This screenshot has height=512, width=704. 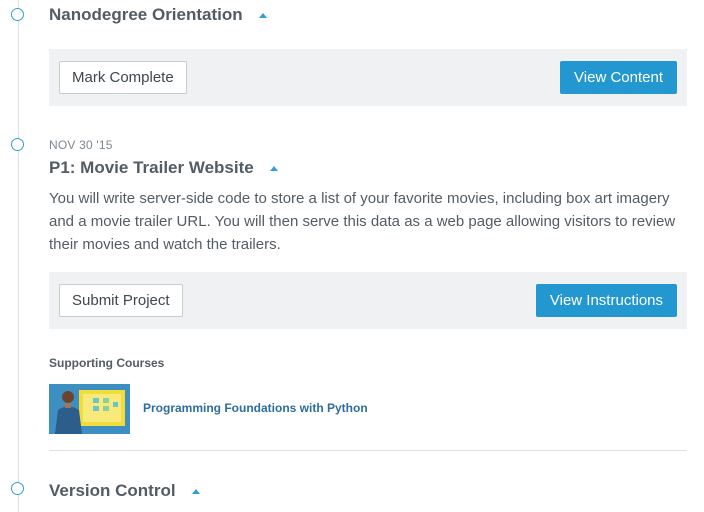 I want to click on section-title: Version Control, so click(x=368, y=491).